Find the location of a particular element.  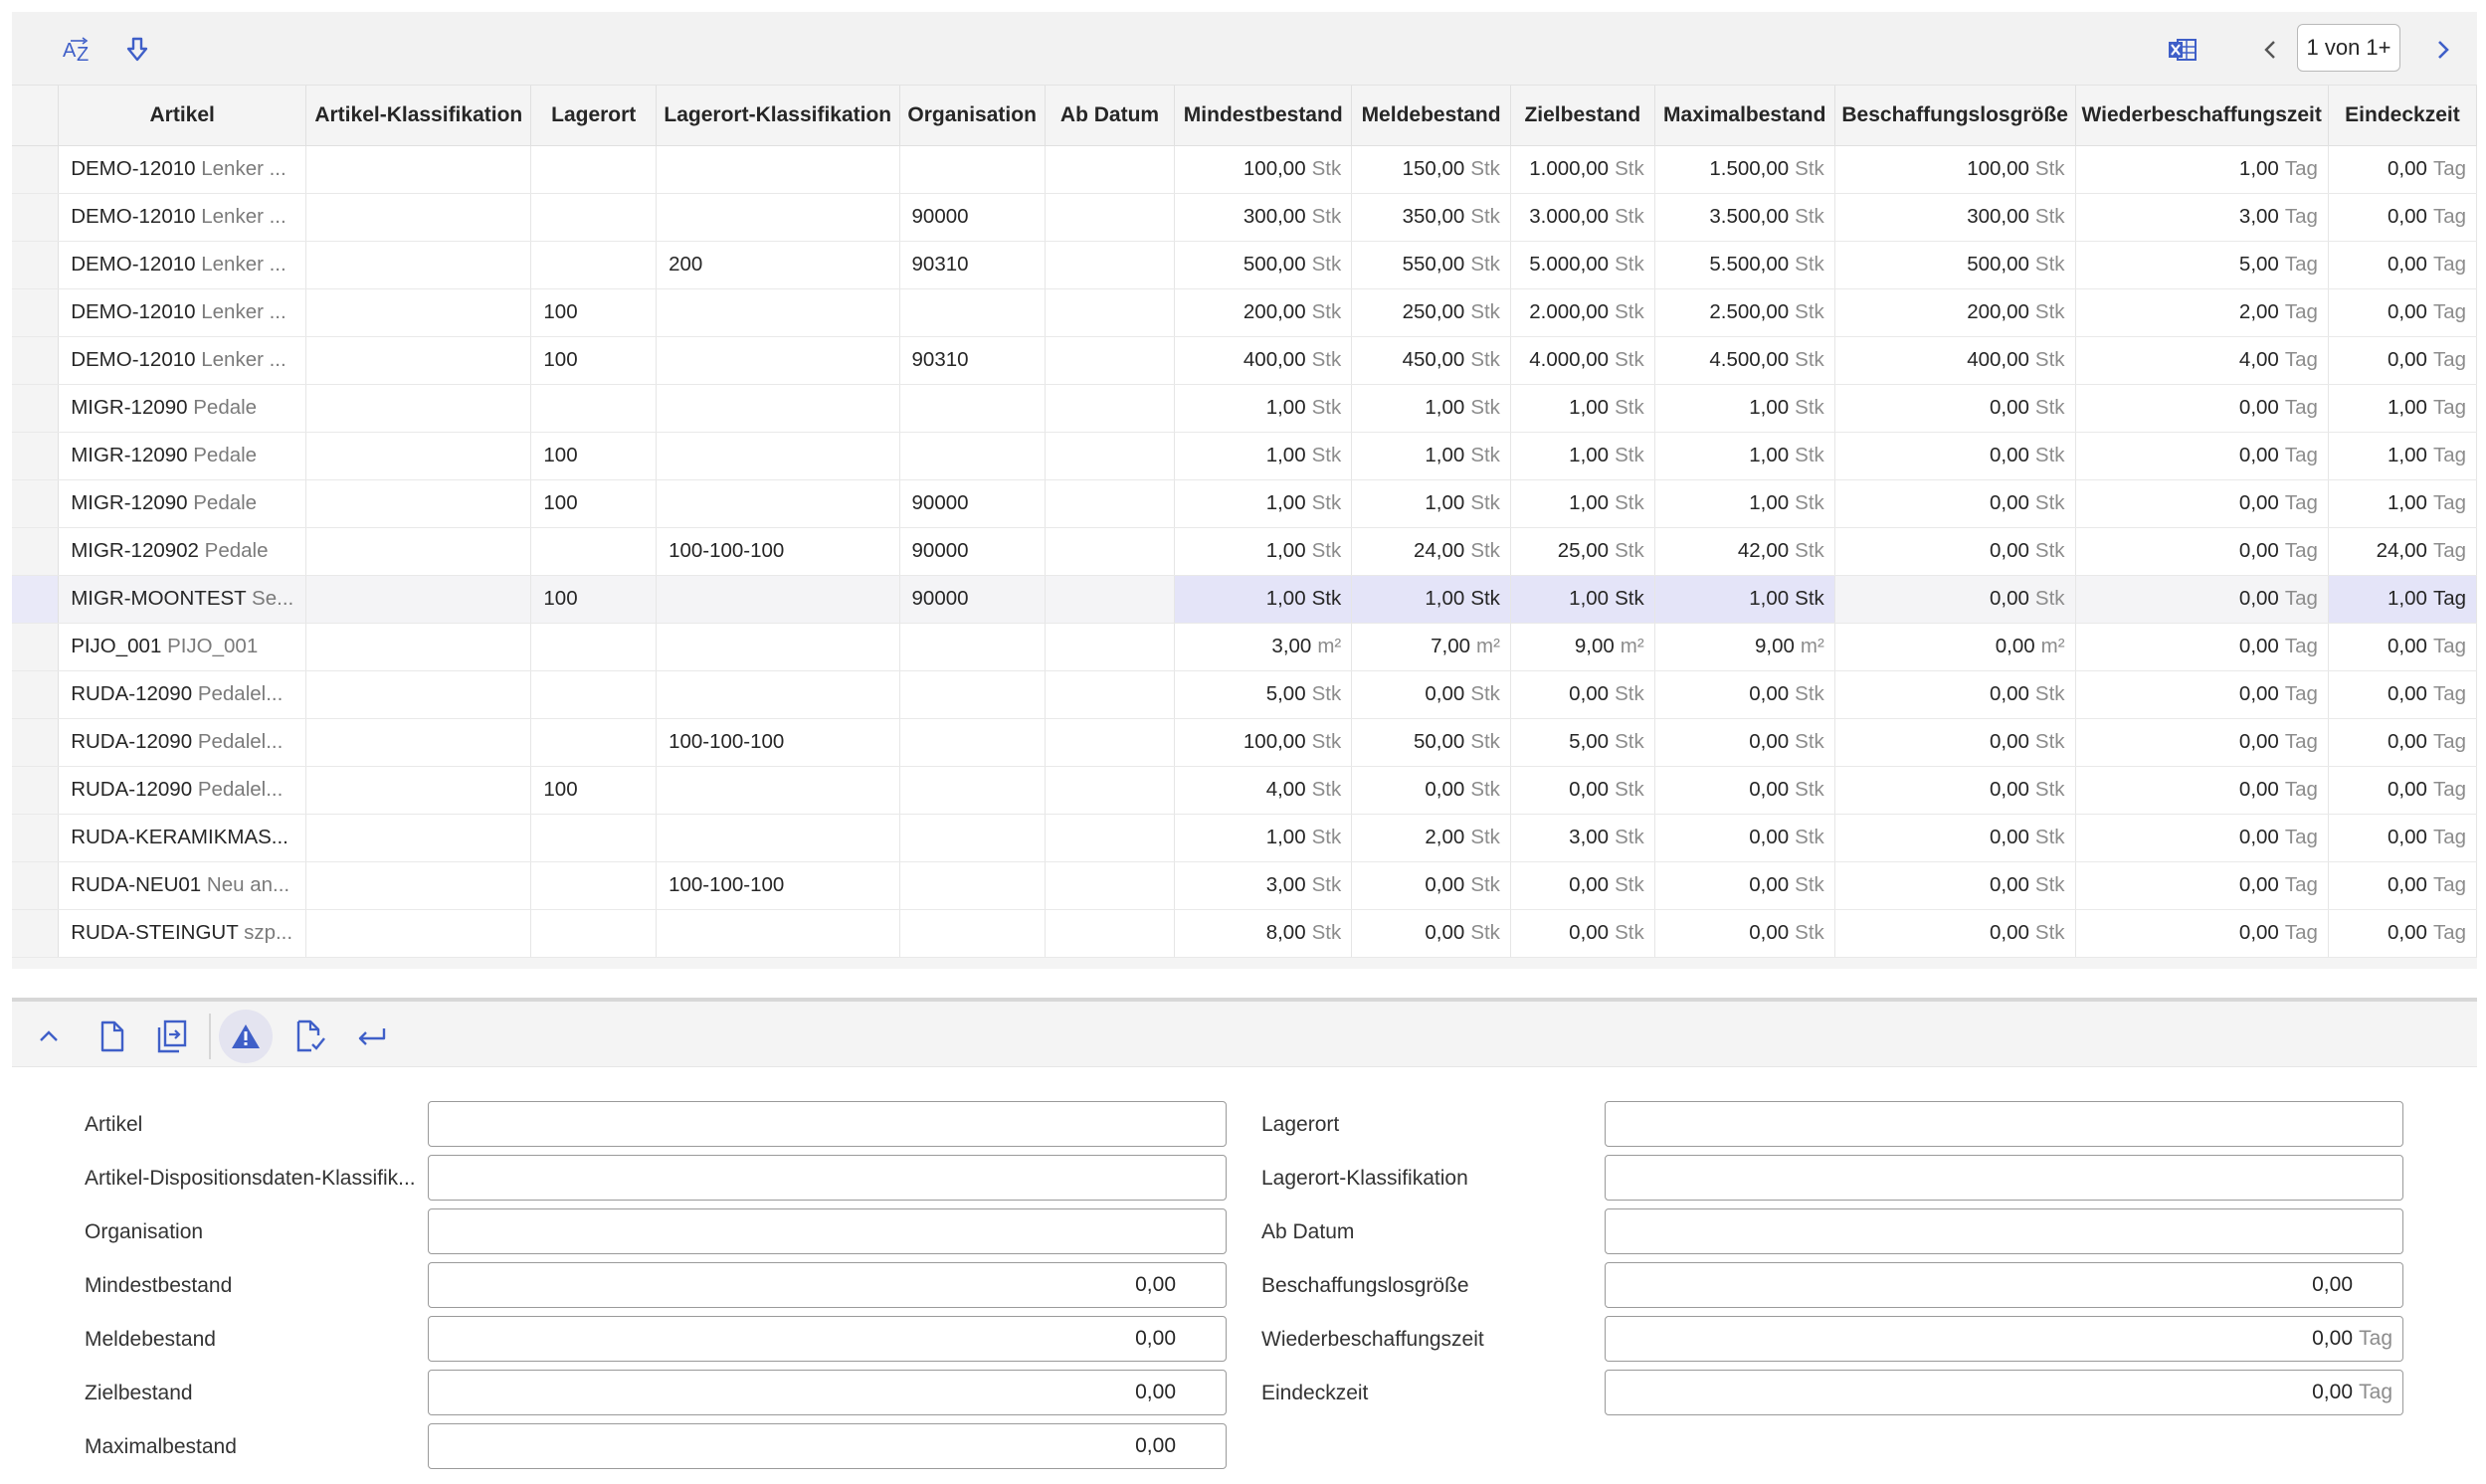

cell-artikel: MIGR-12090 Pedale is located at coordinates (182, 456).